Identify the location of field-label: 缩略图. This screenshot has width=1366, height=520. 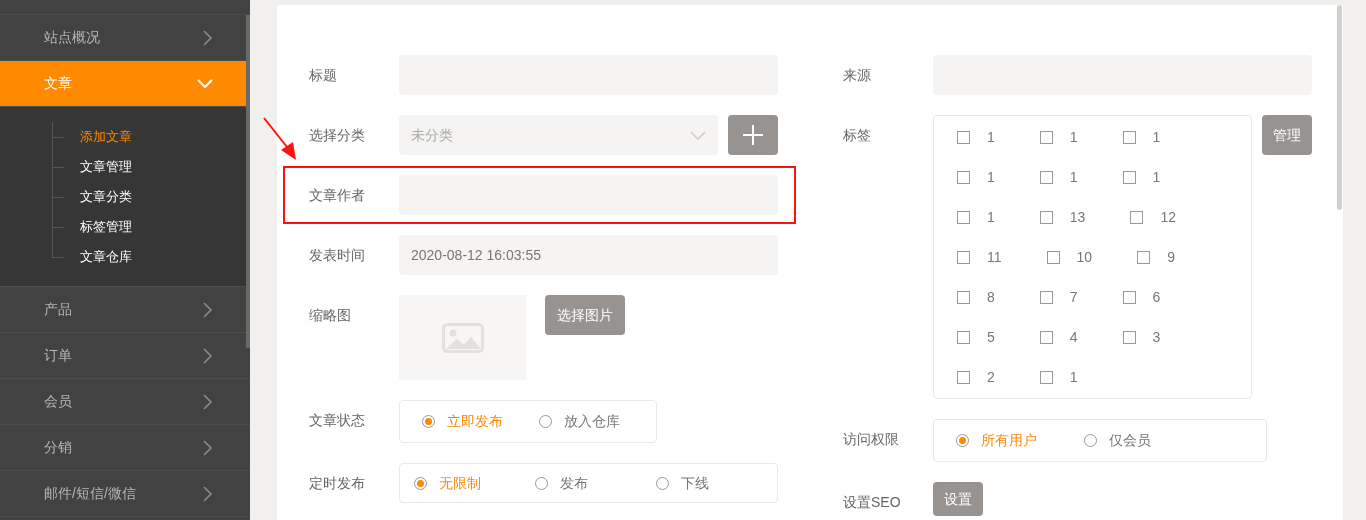
(330, 315).